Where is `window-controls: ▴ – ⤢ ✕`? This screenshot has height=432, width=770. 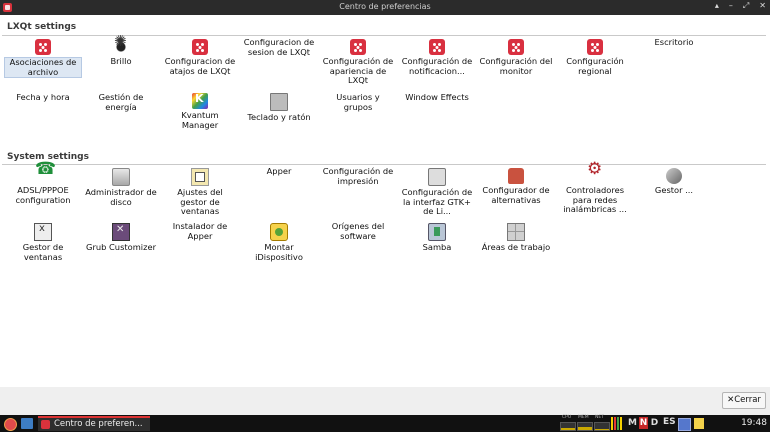 window-controls: ▴ – ⤢ ✕ is located at coordinates (740, 6).